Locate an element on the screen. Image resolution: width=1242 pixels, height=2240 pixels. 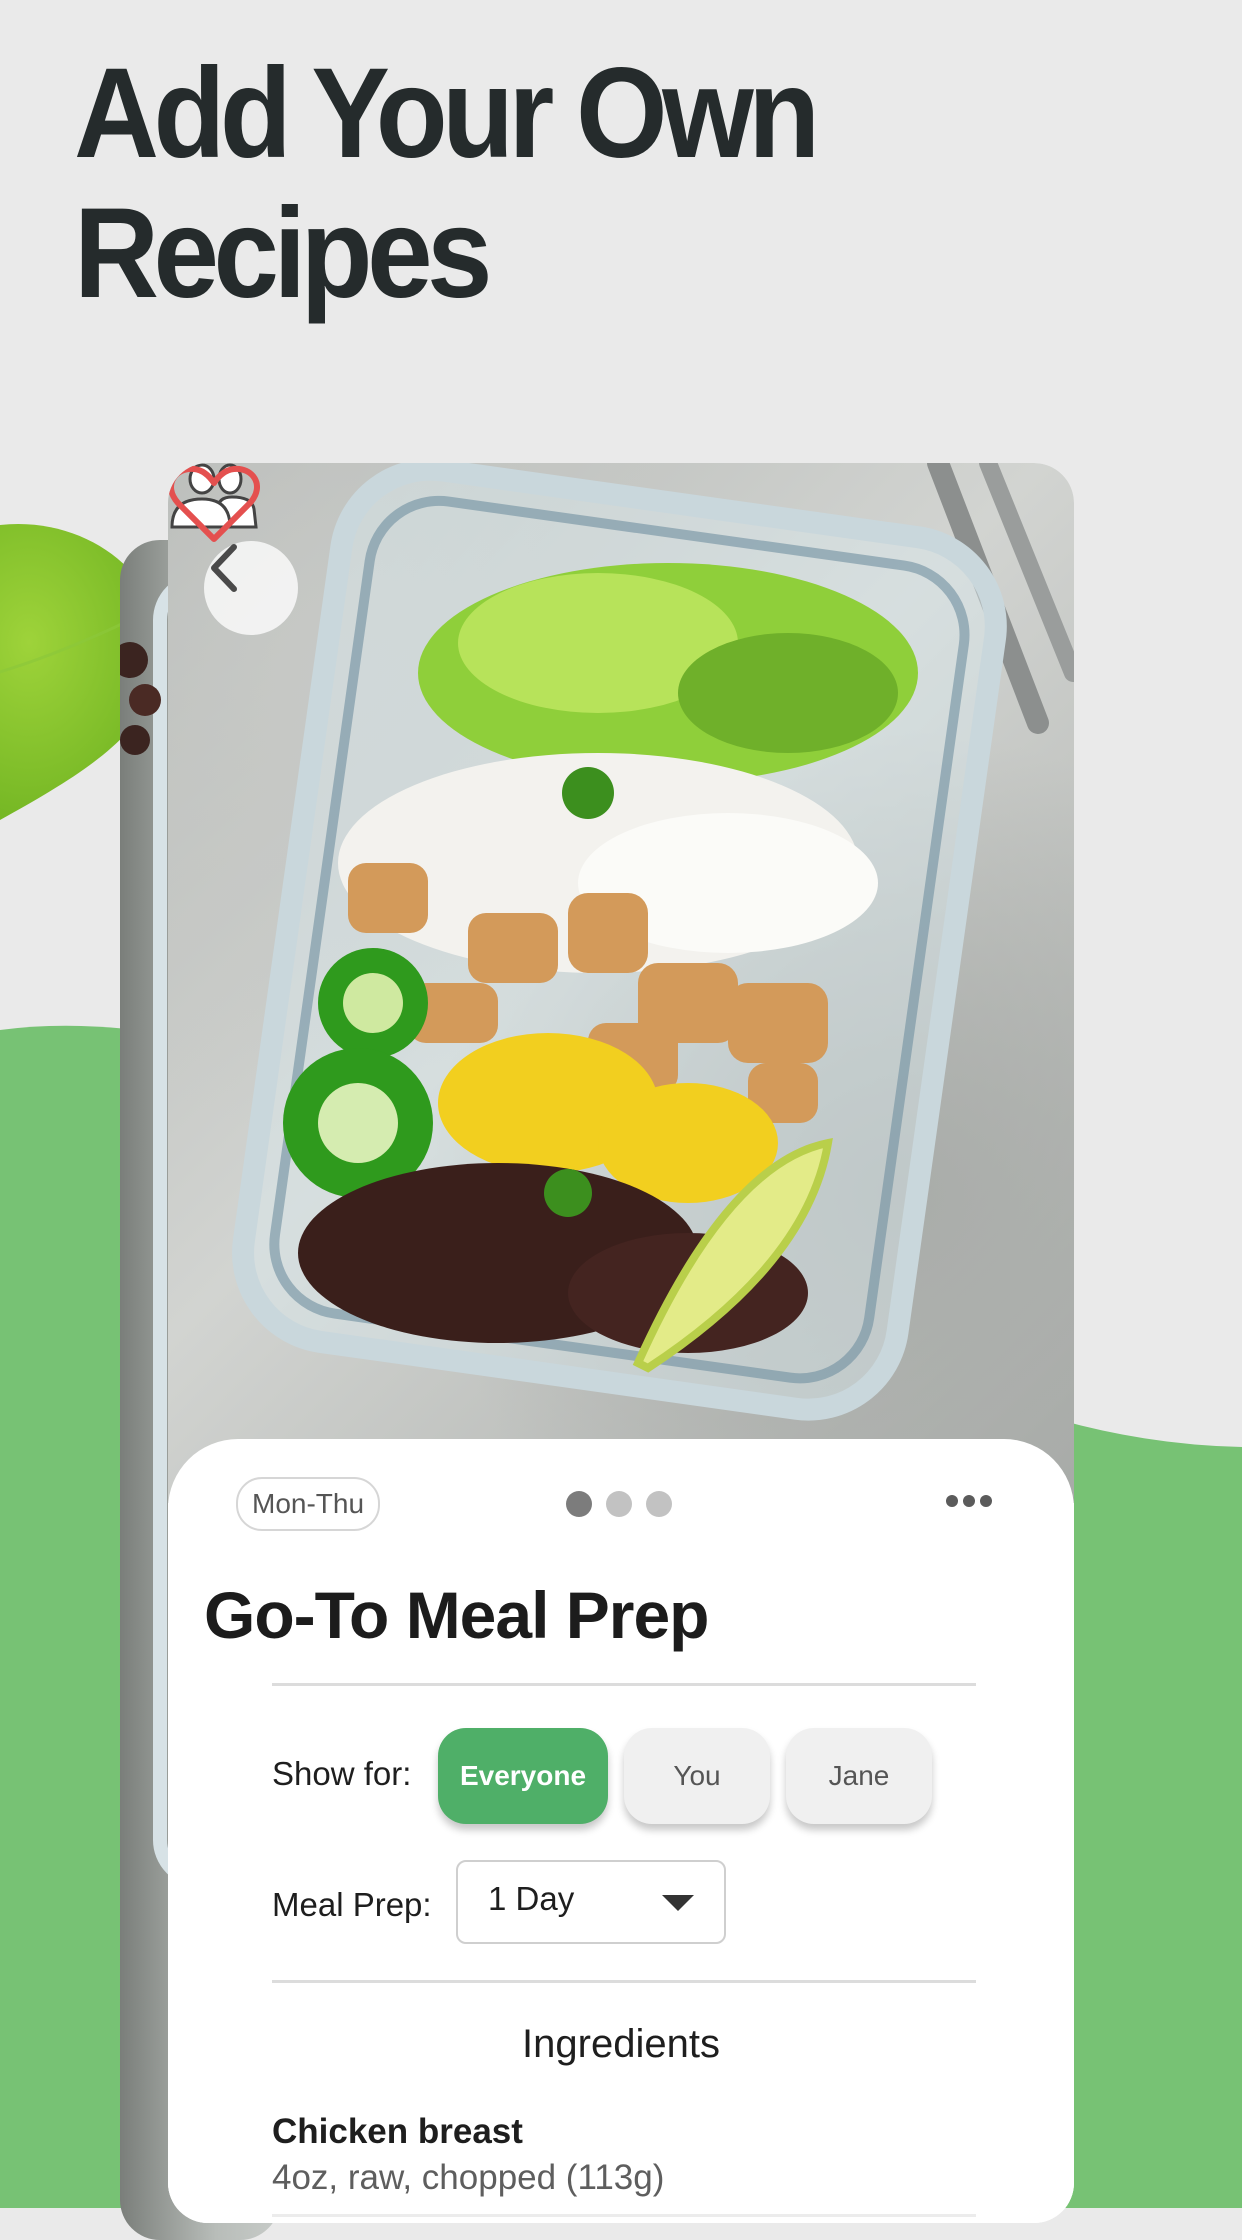
recipe-title: Go-To Meal Prep is located at coordinates (456, 1615).